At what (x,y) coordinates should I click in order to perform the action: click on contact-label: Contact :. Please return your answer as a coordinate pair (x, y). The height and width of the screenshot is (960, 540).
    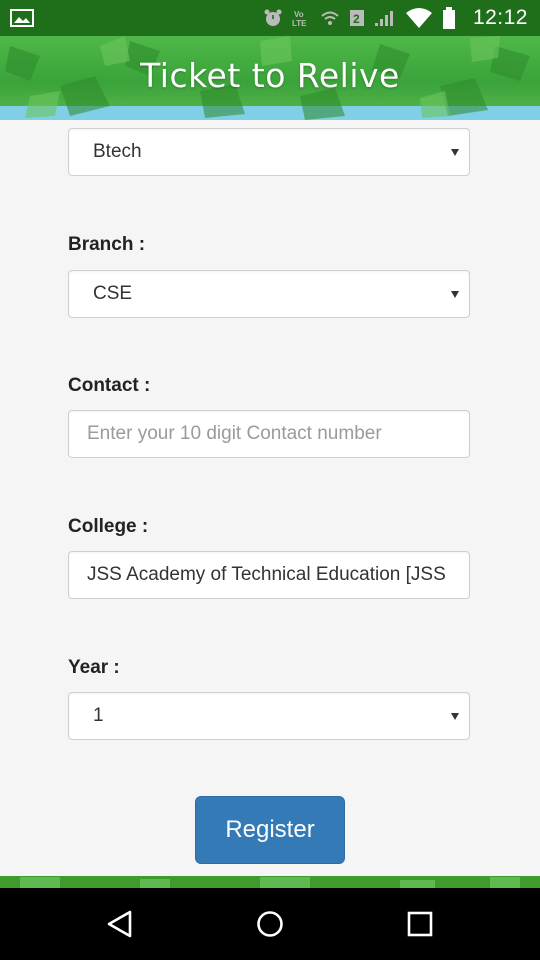
    Looking at the image, I should click on (109, 385).